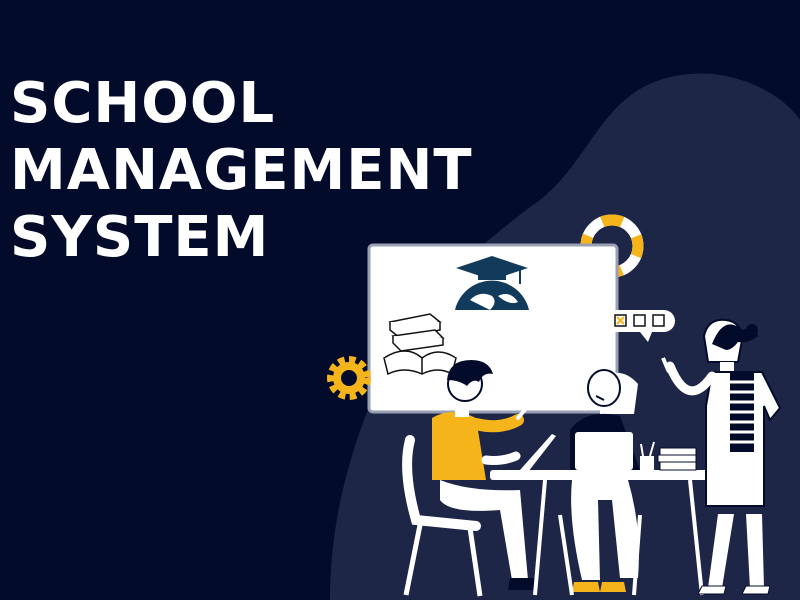 This screenshot has width=800, height=600. I want to click on title-line-3: SYSTEM, so click(140, 237).